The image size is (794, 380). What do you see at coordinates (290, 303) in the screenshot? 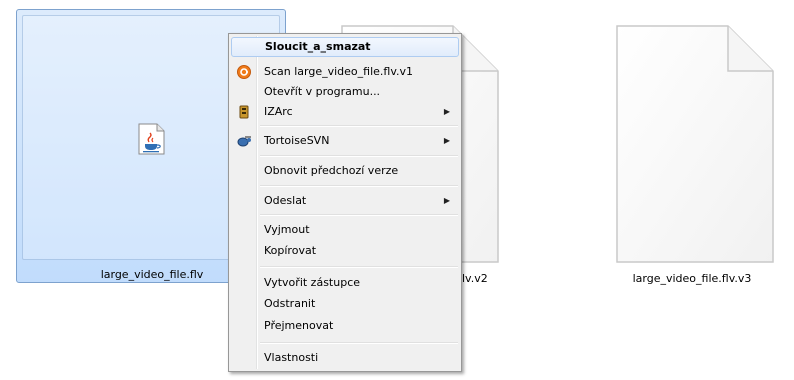
I see `menu-item-label: Odstranit` at bounding box center [290, 303].